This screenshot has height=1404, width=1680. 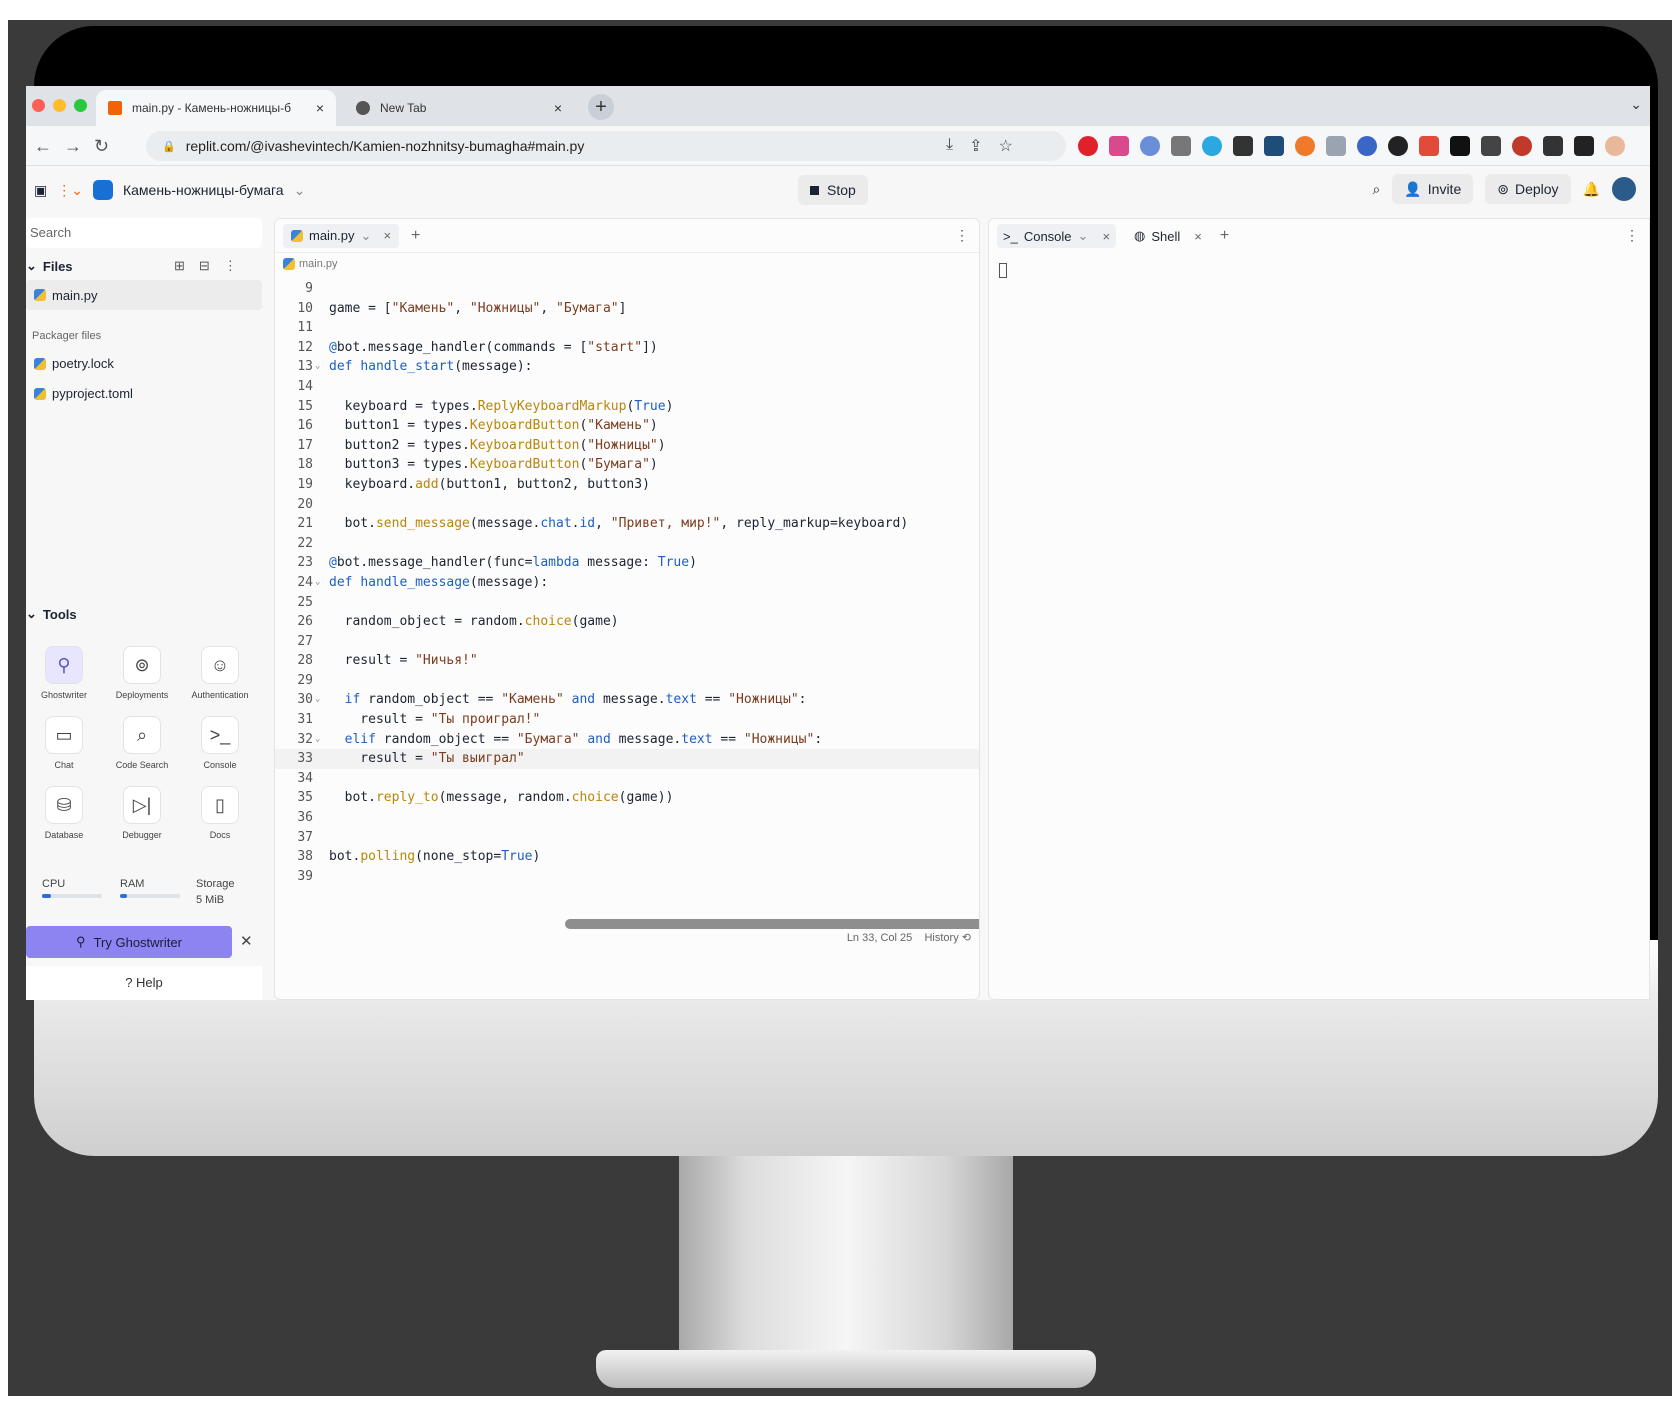 What do you see at coordinates (246, 941) in the screenshot?
I see `close-icon: ✕` at bounding box center [246, 941].